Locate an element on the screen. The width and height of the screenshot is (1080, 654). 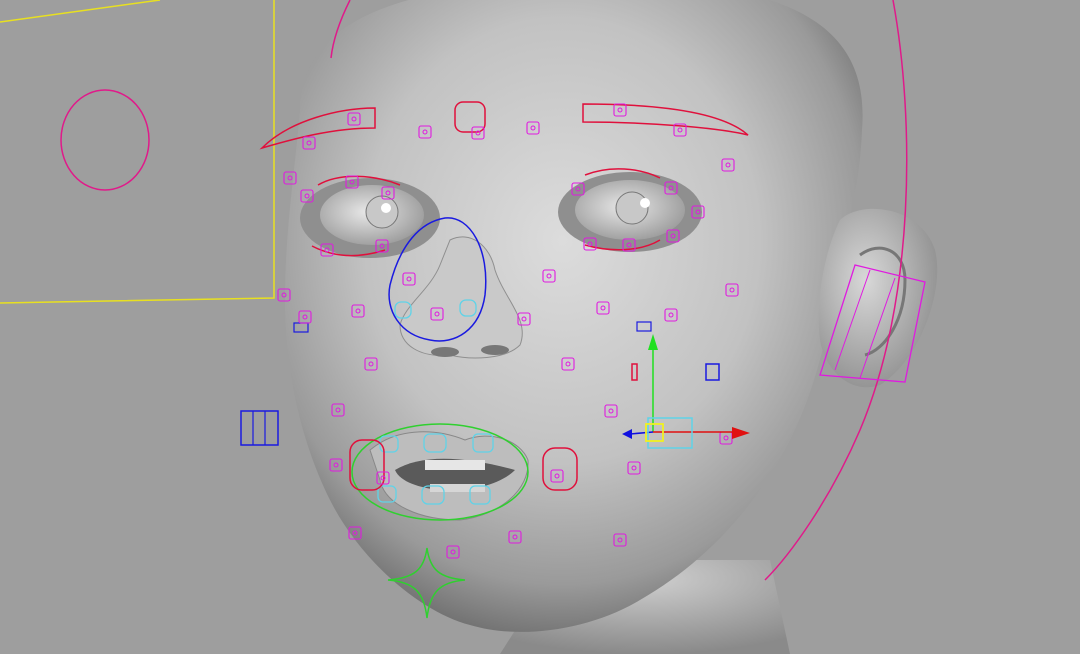
eye-highlight-left is located at coordinates (386, 208).